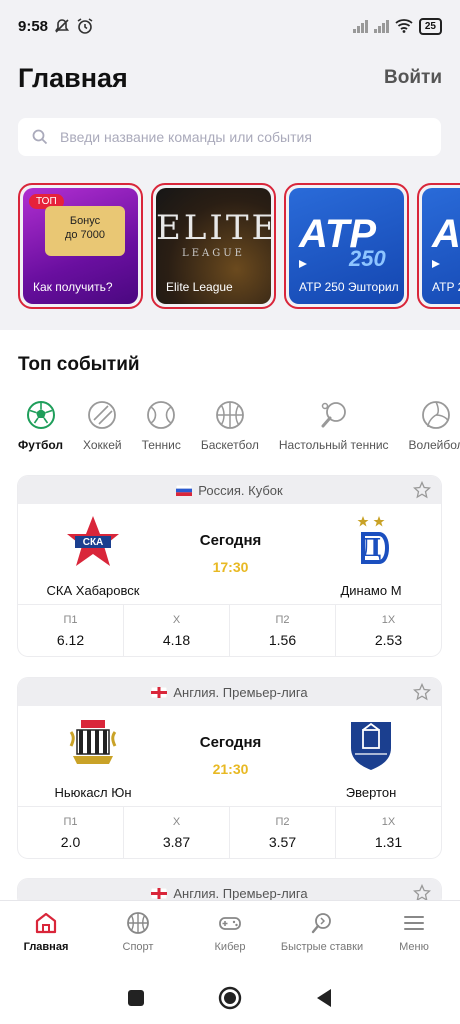 The image size is (460, 1024). What do you see at coordinates (93, 742) in the screenshot?
I see `newcastle-logo` at bounding box center [93, 742].